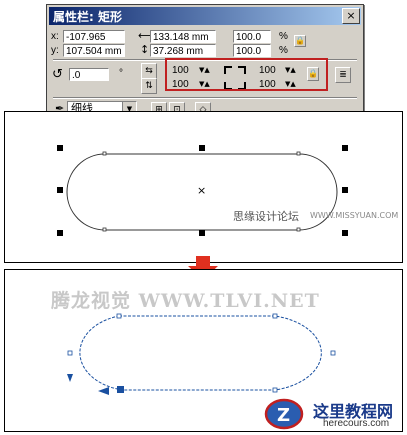 This screenshot has width=407, height=435. I want to click on curve-path, so click(200, 353).